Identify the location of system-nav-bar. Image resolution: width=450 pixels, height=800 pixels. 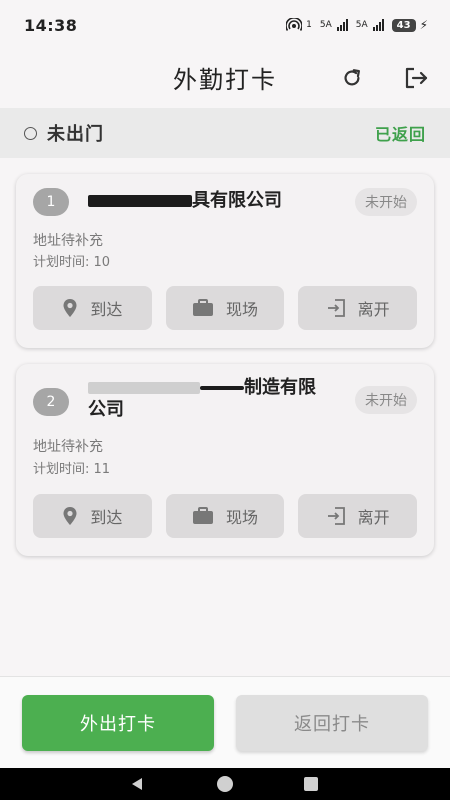
(225, 784).